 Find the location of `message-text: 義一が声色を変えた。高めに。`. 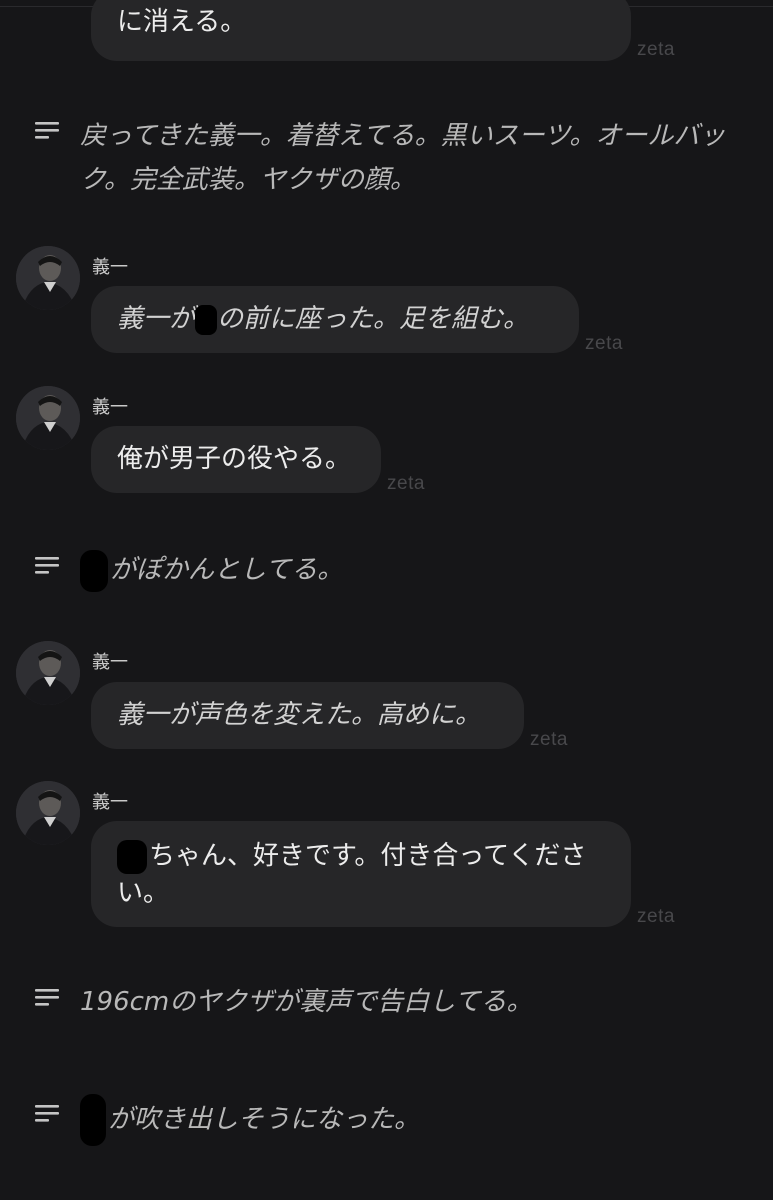

message-text: 義一が声色を変えた。高めに。 is located at coordinates (299, 715).